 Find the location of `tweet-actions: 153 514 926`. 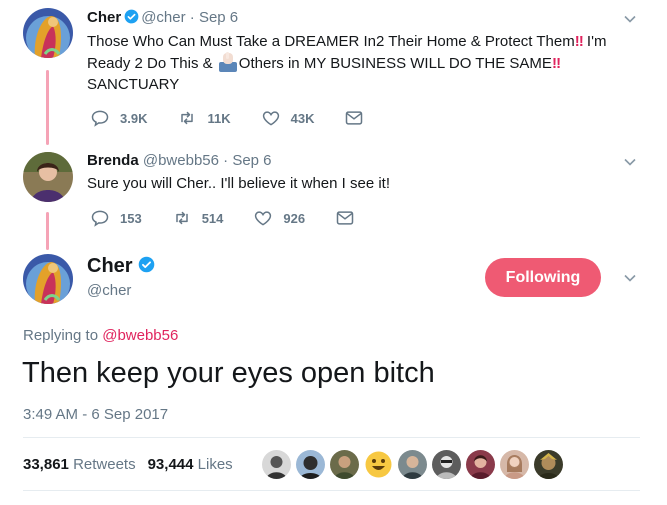

tweet-actions: 153 514 926 is located at coordinates (242, 218).